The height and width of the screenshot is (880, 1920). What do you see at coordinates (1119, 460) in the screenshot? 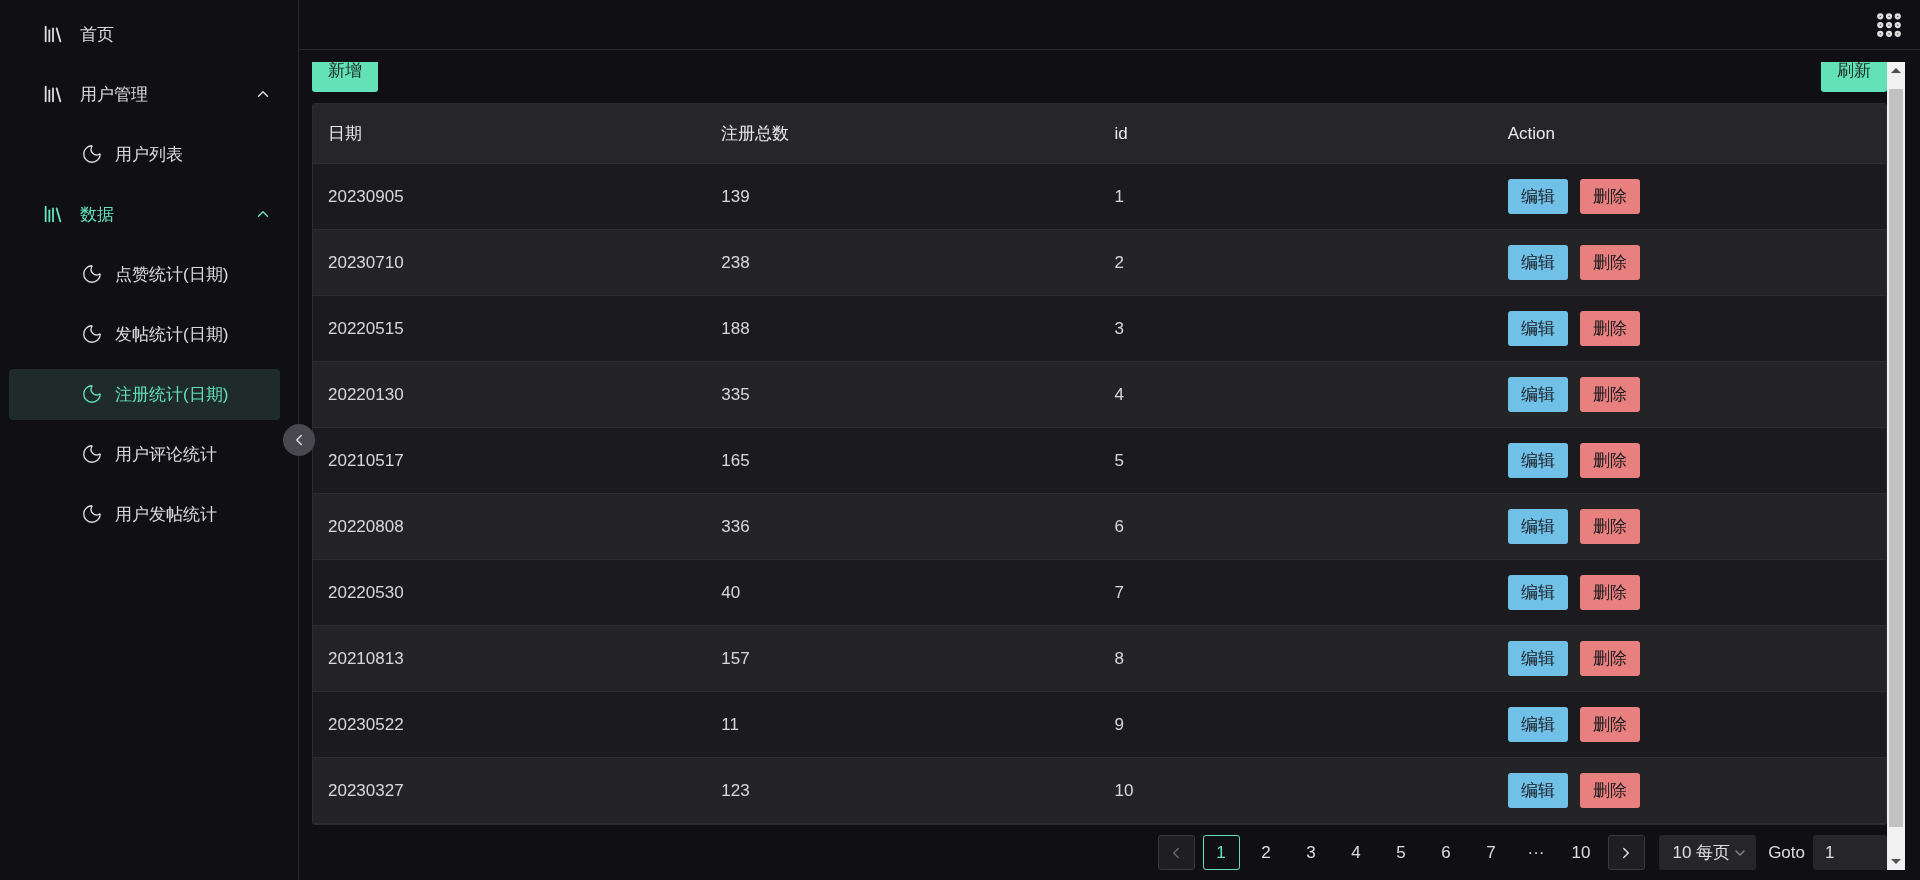
I see `table-cell: 5` at bounding box center [1119, 460].